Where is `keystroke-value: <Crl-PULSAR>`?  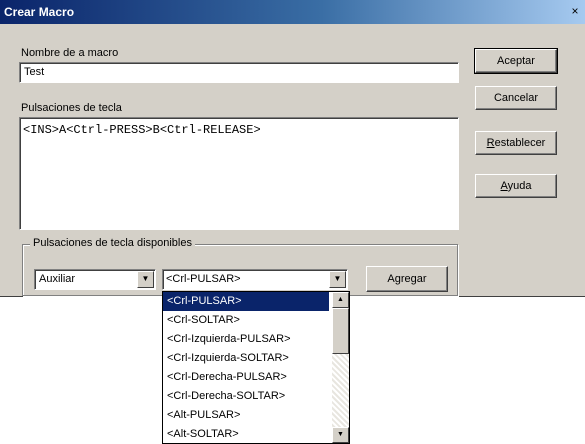
keystroke-value: <Crl-PULSAR> is located at coordinates (203, 279).